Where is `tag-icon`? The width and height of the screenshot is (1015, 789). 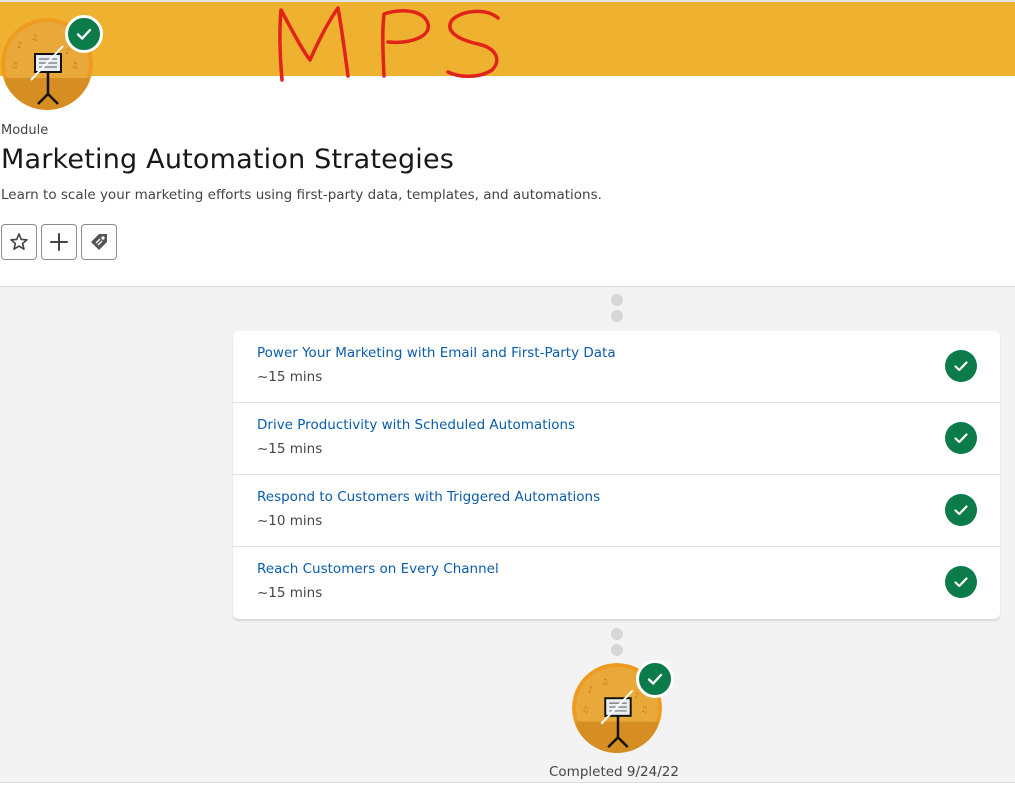 tag-icon is located at coordinates (99, 242).